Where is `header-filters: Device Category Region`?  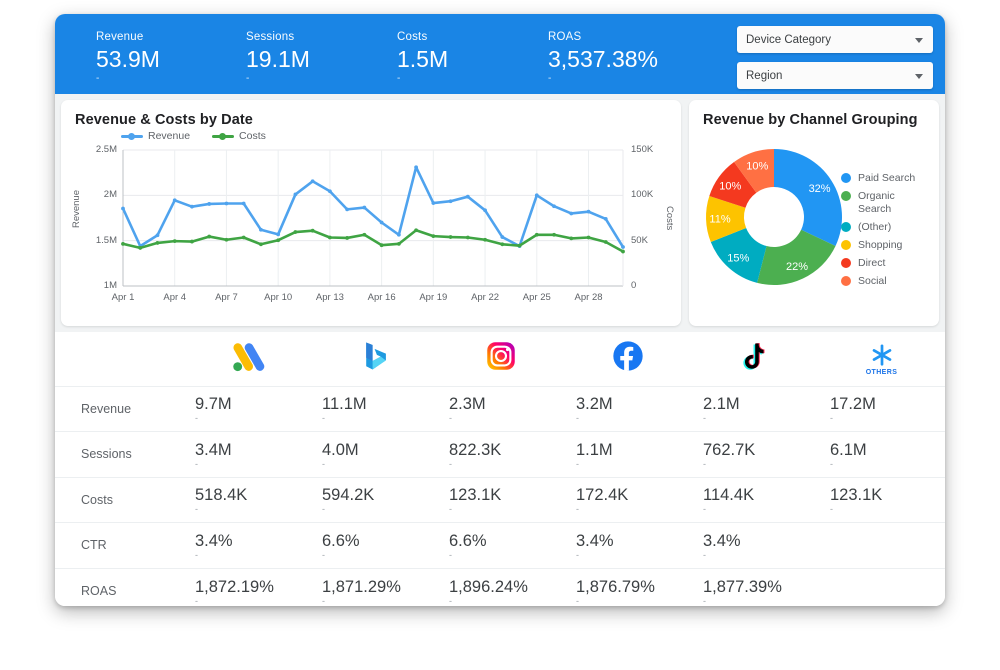
header-filters: Device Category Region is located at coordinates (835, 57).